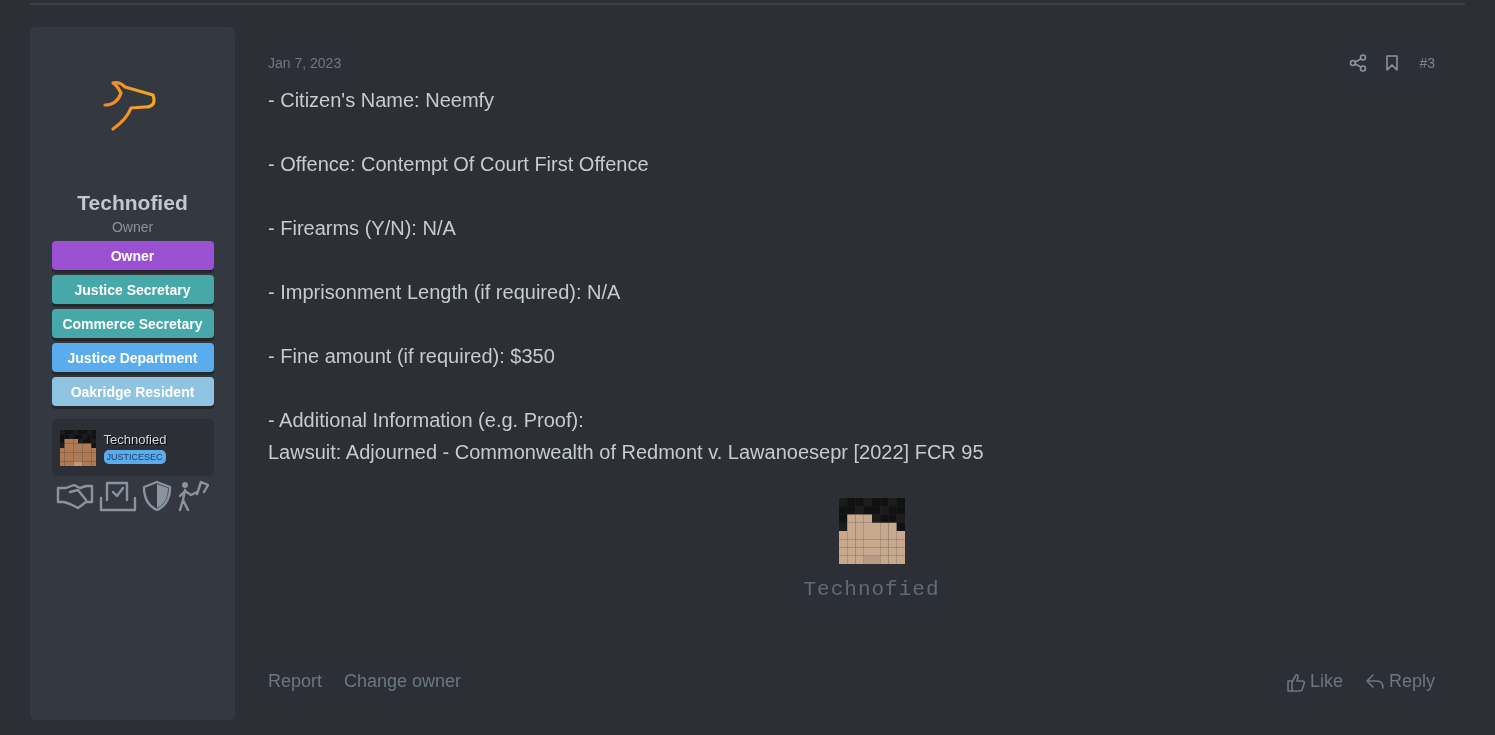 The width and height of the screenshot is (1495, 735). Describe the element at coordinates (1392, 63) in the screenshot. I see `bookmark-icon` at that location.